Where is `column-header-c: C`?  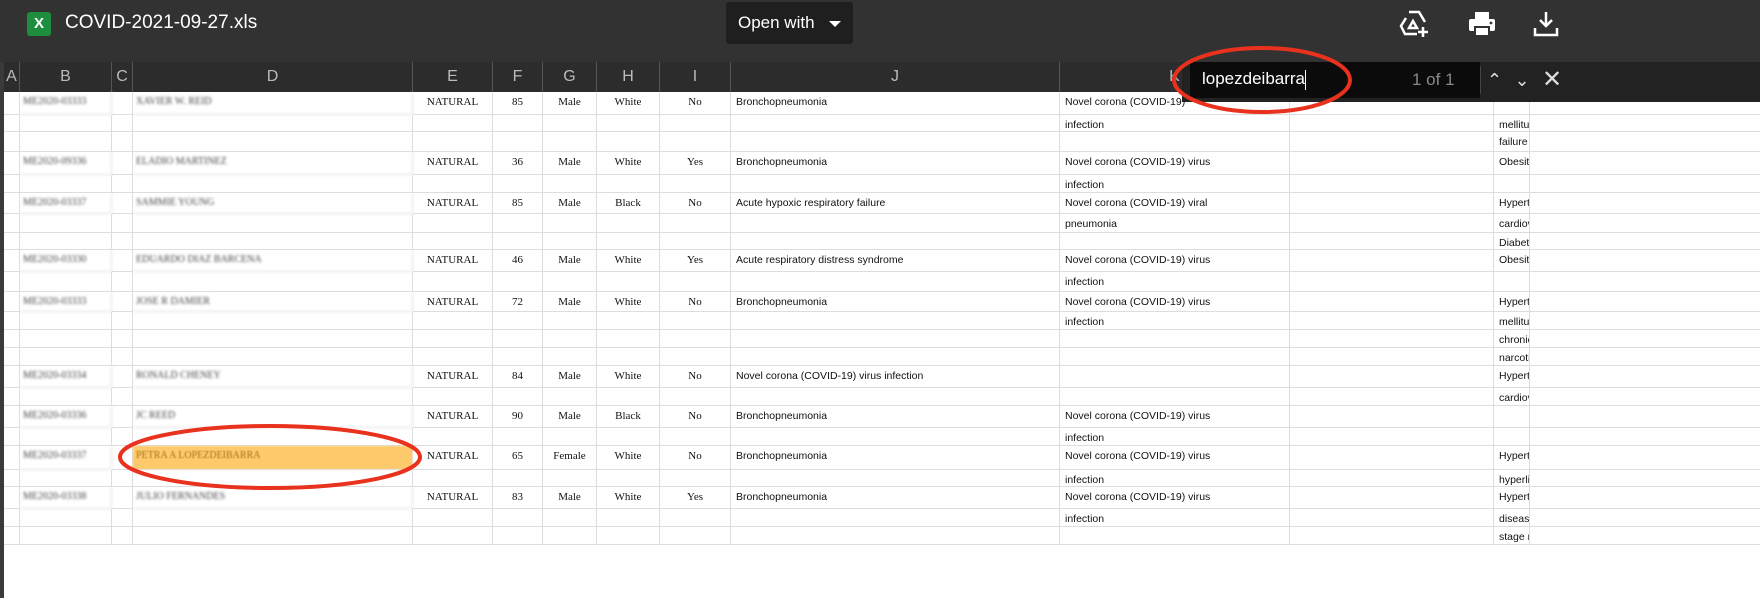 column-header-c: C is located at coordinates (122, 77).